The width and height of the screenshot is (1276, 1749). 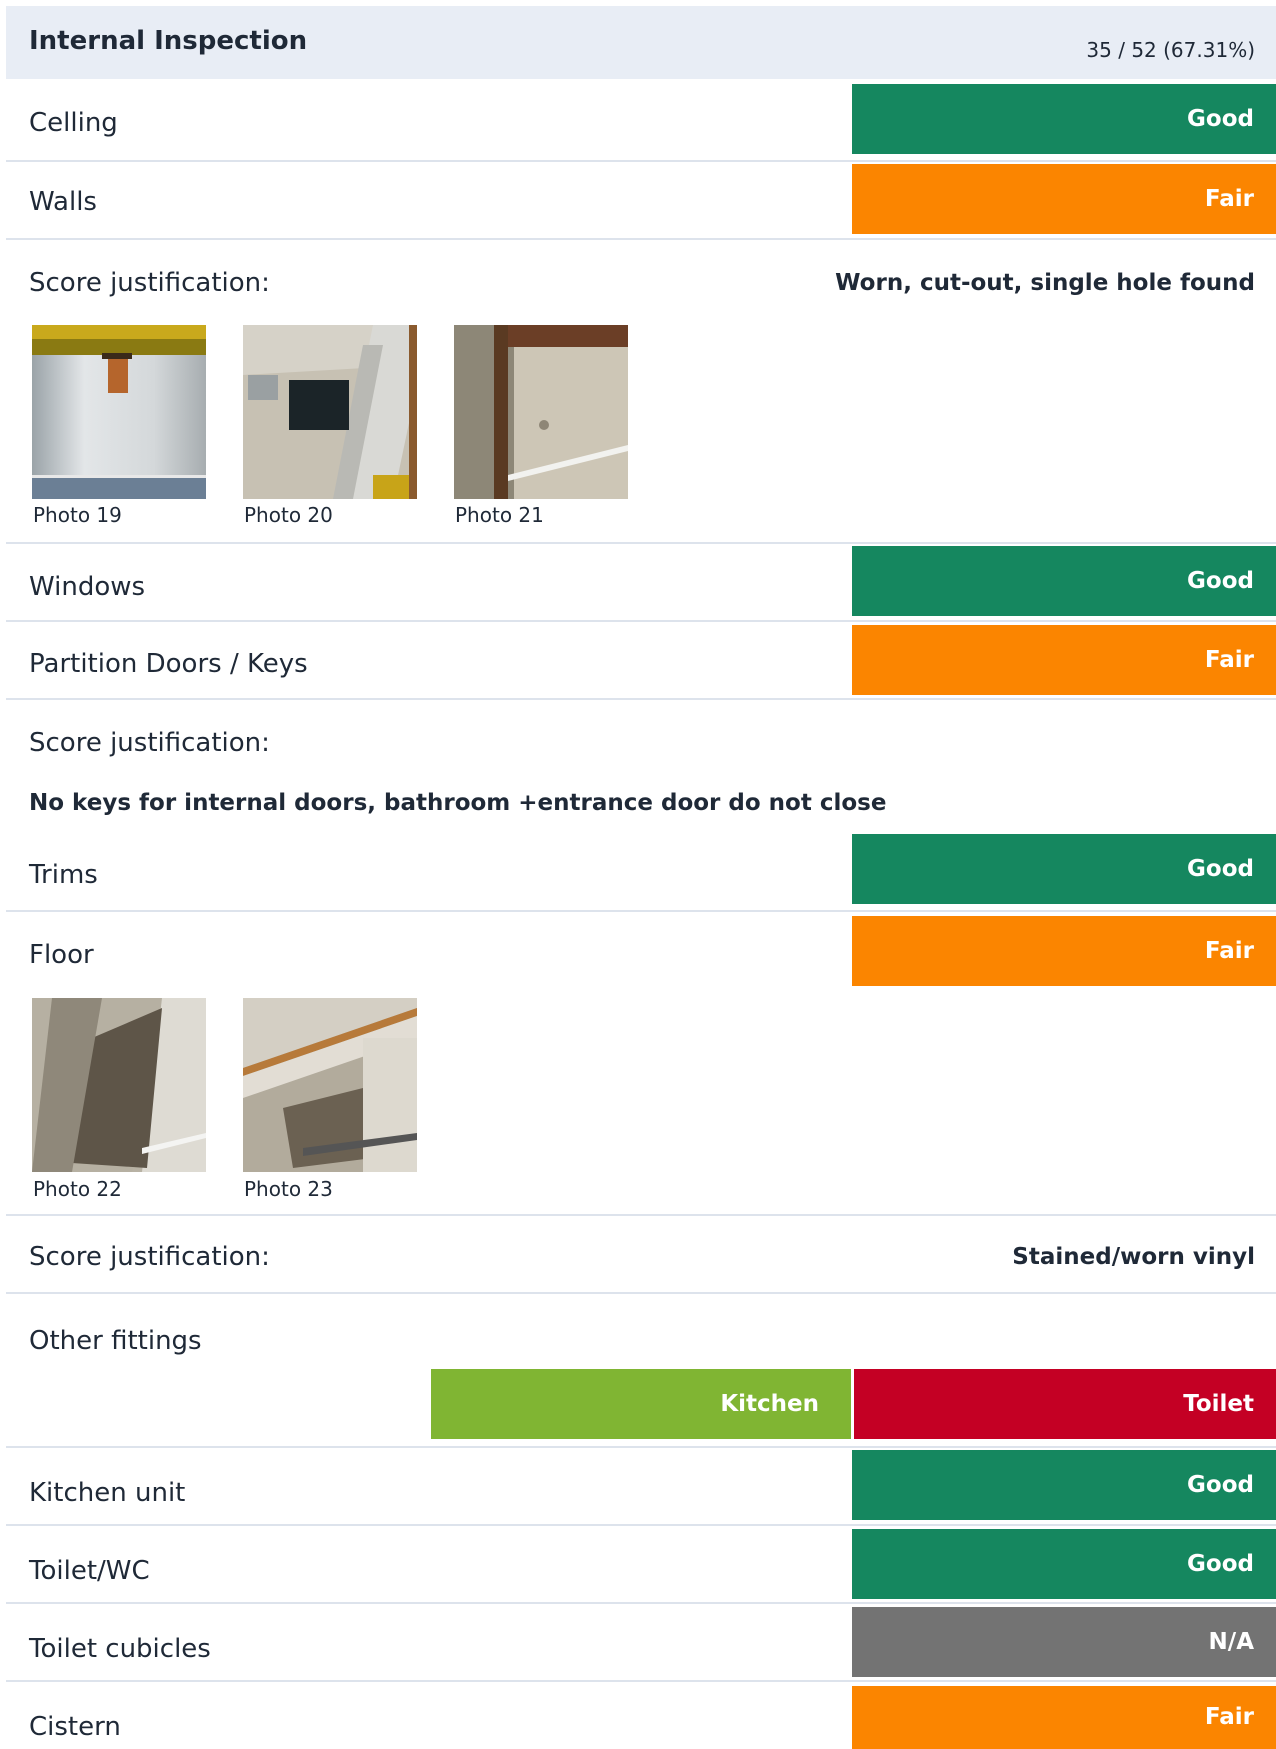 I want to click on section-header: Internal Inspection 35 / 52 (67.31%), so click(x=641, y=42).